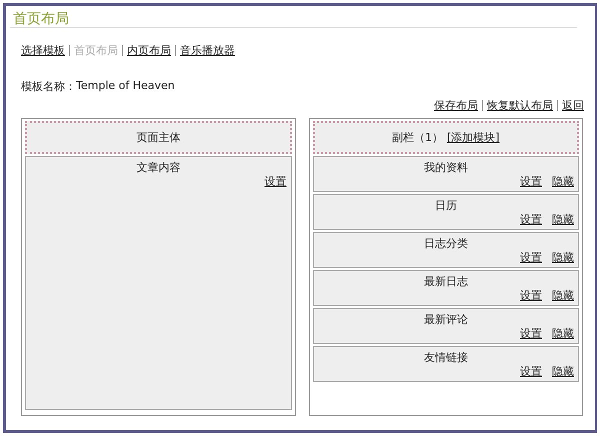  I want to click on template-name: Temple of Heaven, so click(125, 86).